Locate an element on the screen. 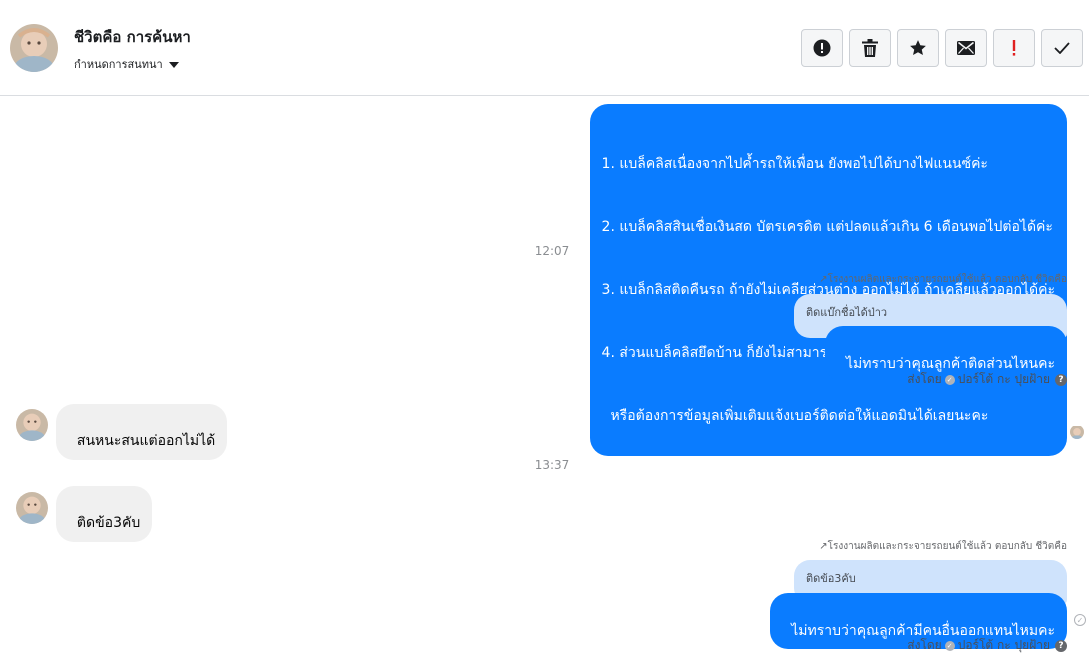 Image resolution: width=1089 pixels, height=662 pixels. conversation-settings-label: กำหนดการสนทนา is located at coordinates (118, 64).